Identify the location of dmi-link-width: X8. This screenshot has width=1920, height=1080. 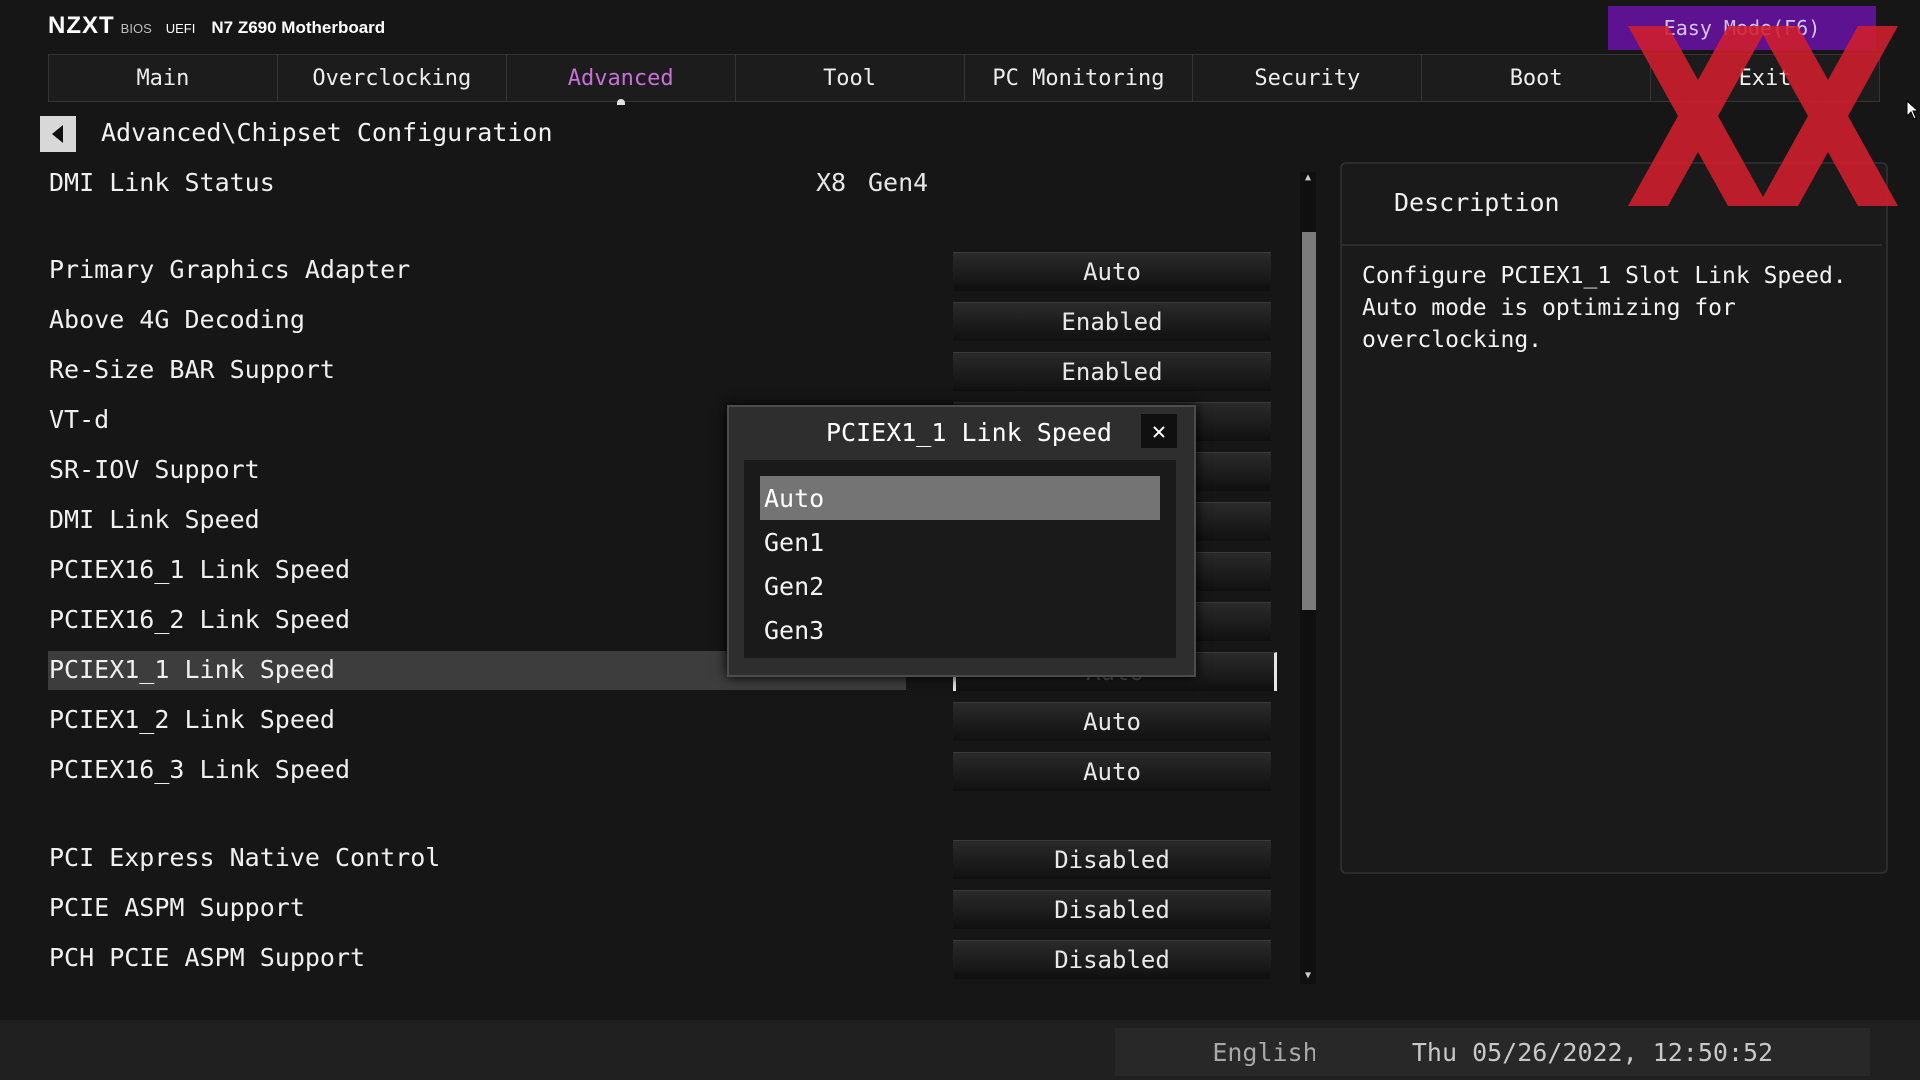
(831, 182).